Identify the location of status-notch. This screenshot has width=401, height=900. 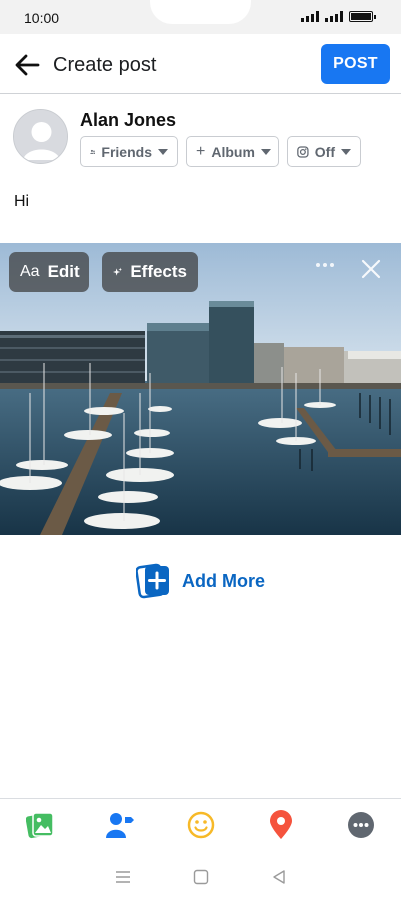
(200, 12).